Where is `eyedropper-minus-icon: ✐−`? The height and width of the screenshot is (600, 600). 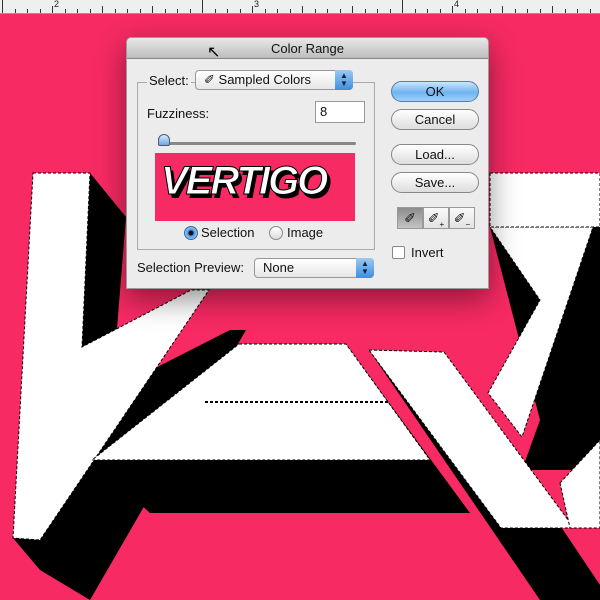 eyedropper-minus-icon: ✐− is located at coordinates (462, 219).